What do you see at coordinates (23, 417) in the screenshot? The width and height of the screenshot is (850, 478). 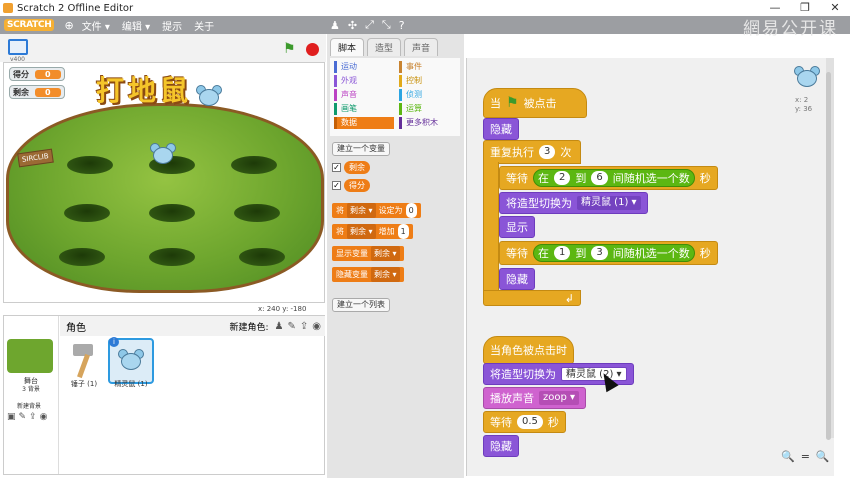 I see `paint-backdrop-icon: ✎` at bounding box center [23, 417].